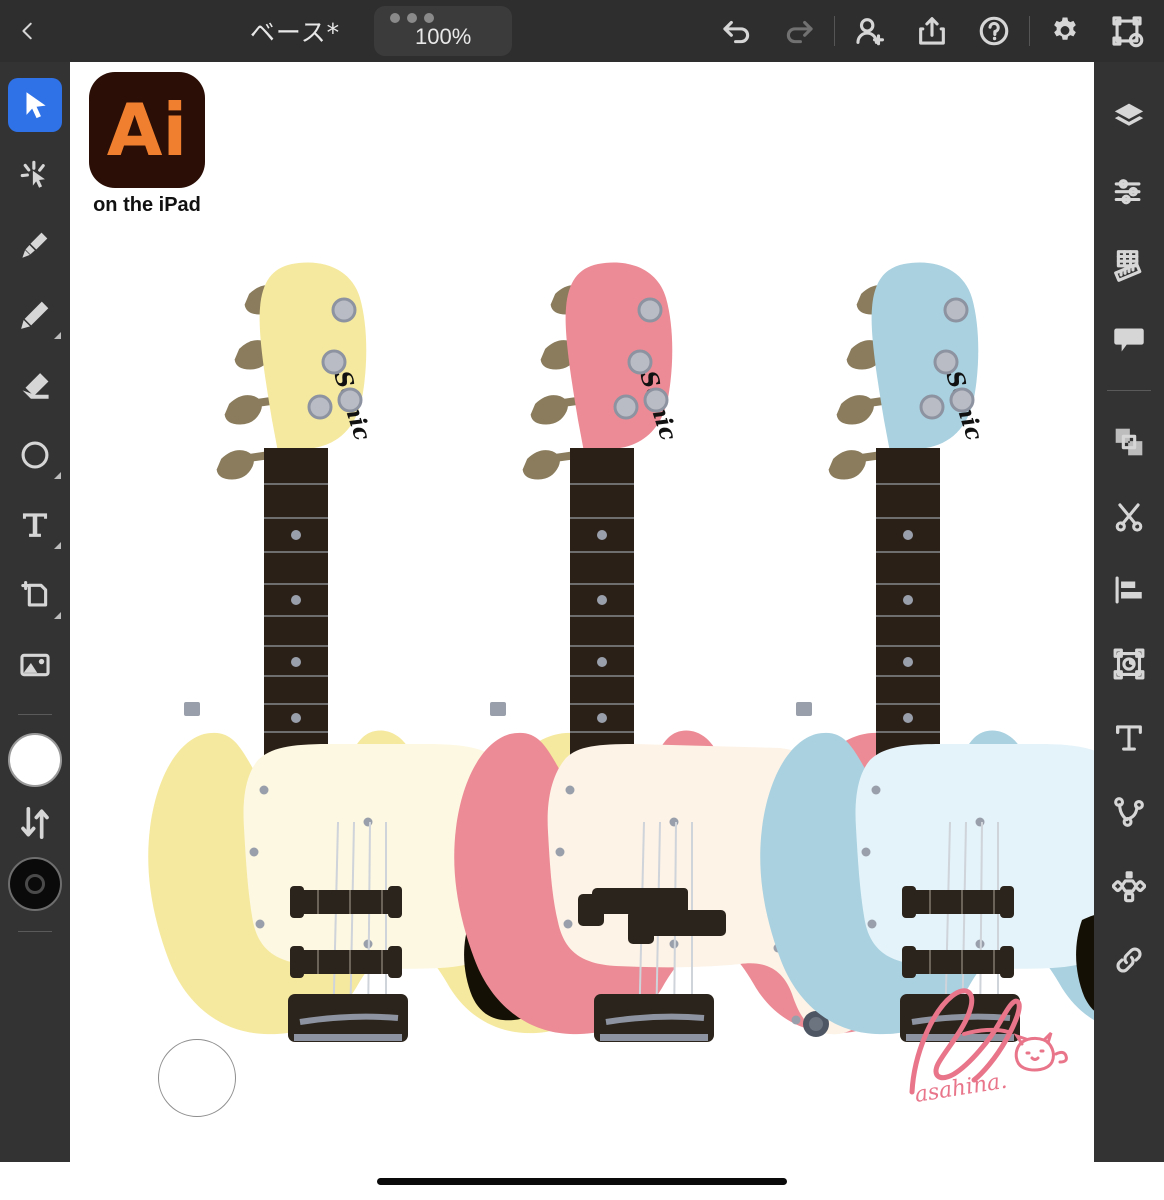  Describe the element at coordinates (1129, 390) in the screenshot. I see `right-toolbar-divider` at that location.